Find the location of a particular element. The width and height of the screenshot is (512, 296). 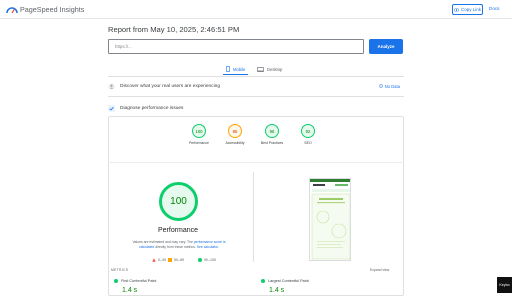

note-text: directly from these metrics. is located at coordinates (175, 246).